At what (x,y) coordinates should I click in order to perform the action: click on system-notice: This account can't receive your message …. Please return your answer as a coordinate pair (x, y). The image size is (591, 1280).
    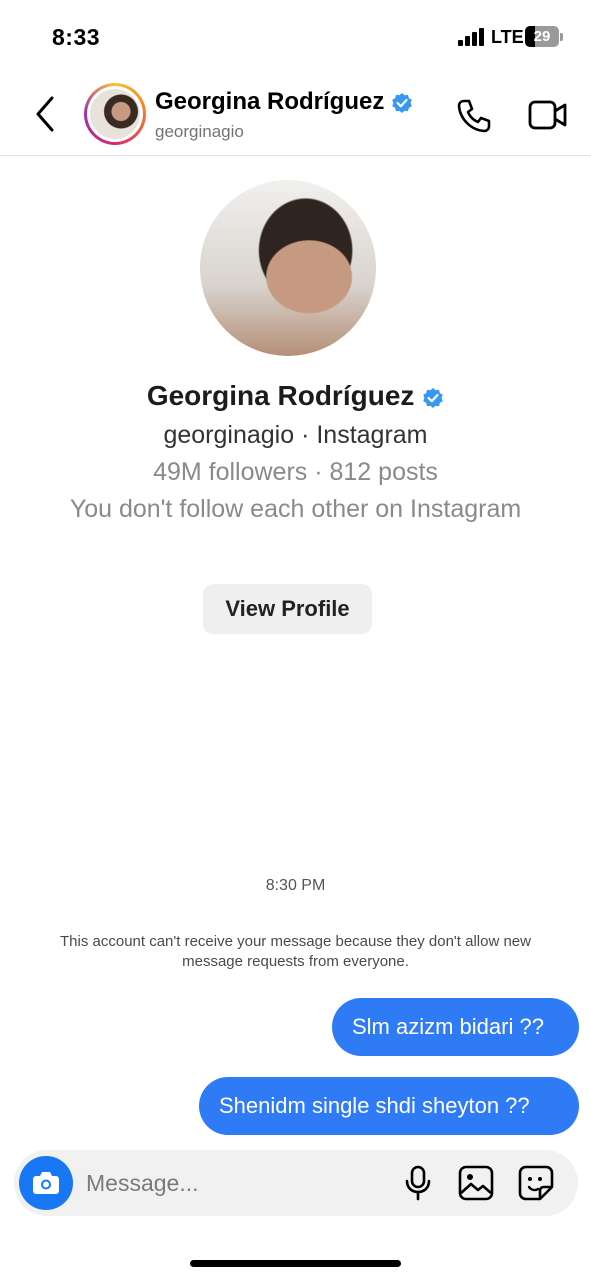
    Looking at the image, I should click on (295, 951).